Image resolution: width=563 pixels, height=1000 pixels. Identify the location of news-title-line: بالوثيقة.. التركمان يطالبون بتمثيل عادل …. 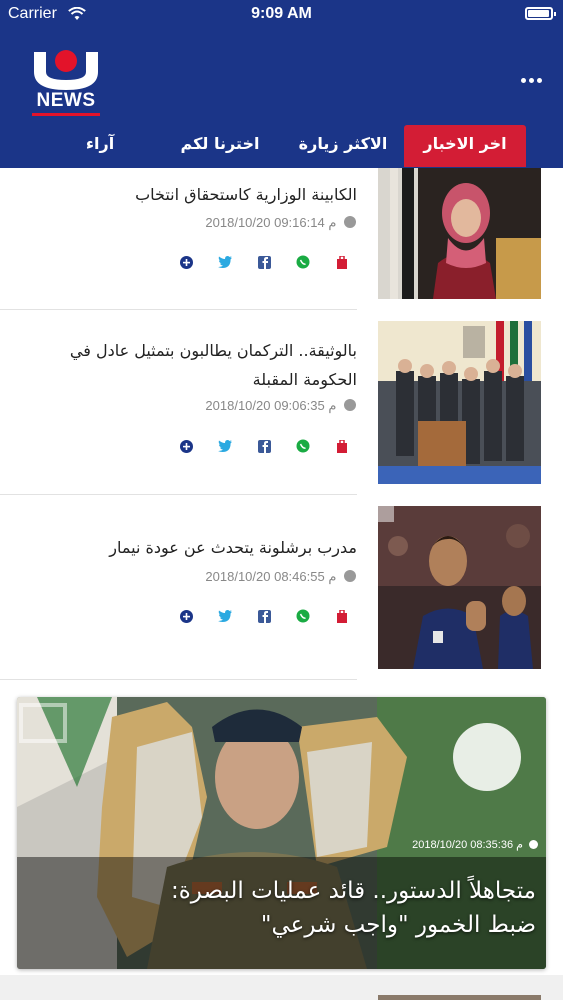
(213, 350).